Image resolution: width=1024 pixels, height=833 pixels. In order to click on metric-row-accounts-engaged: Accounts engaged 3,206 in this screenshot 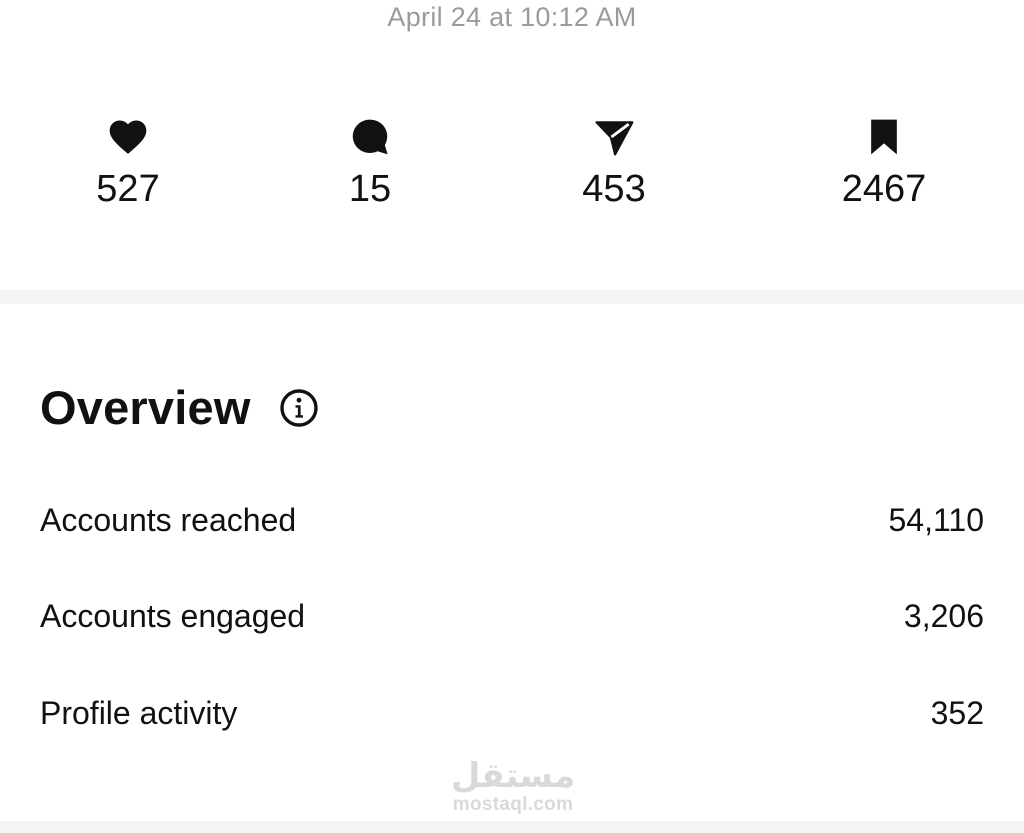, I will do `click(512, 616)`.